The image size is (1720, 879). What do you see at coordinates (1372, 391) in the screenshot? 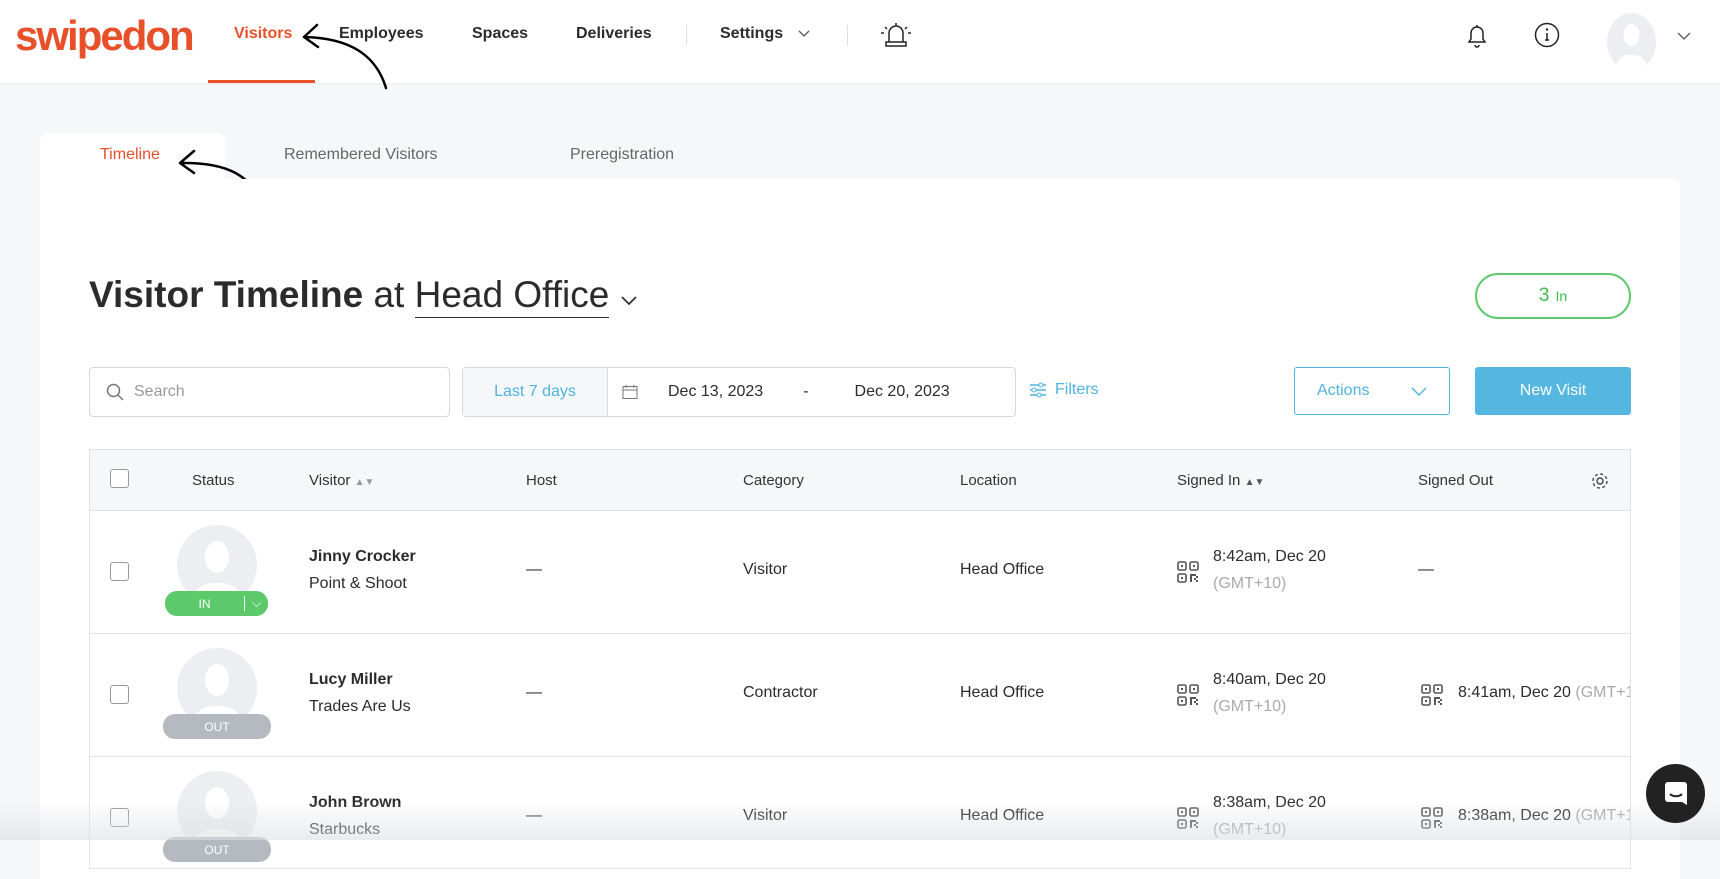
I see `actions-dropdown: Actions` at bounding box center [1372, 391].